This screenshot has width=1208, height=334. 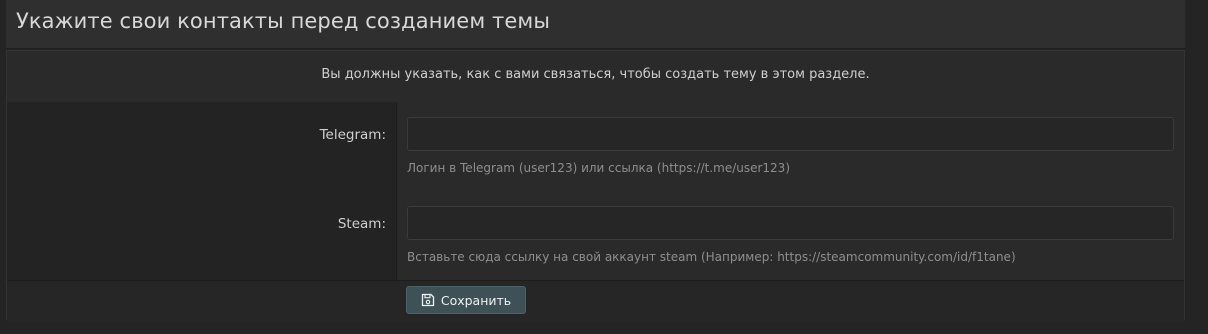 What do you see at coordinates (595, 300) in the screenshot?
I see `form-footer: Сохранить` at bounding box center [595, 300].